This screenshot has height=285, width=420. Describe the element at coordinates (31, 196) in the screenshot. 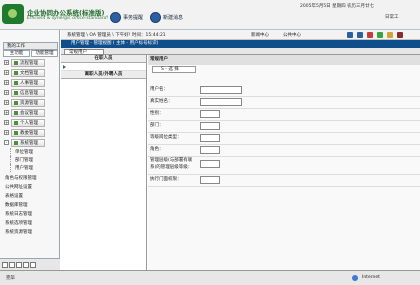

I see `nav-table-setting: 表格设置` at that location.